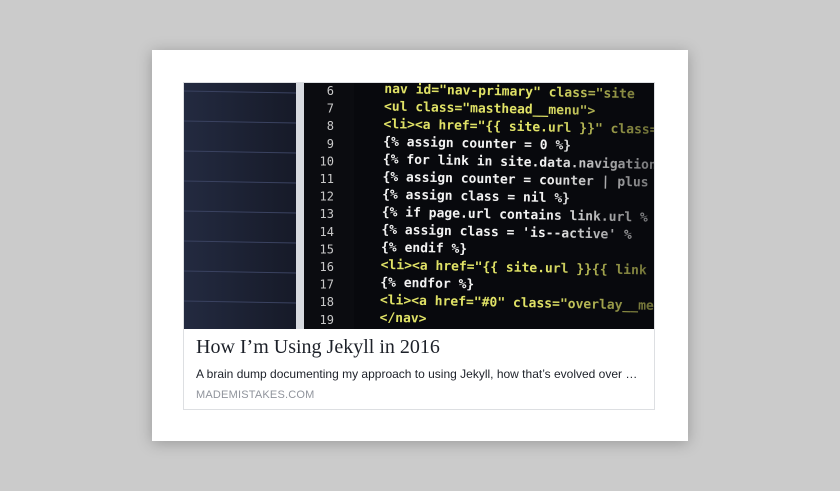  Describe the element at coordinates (327, 197) in the screenshot. I see `line-number: 12` at that location.